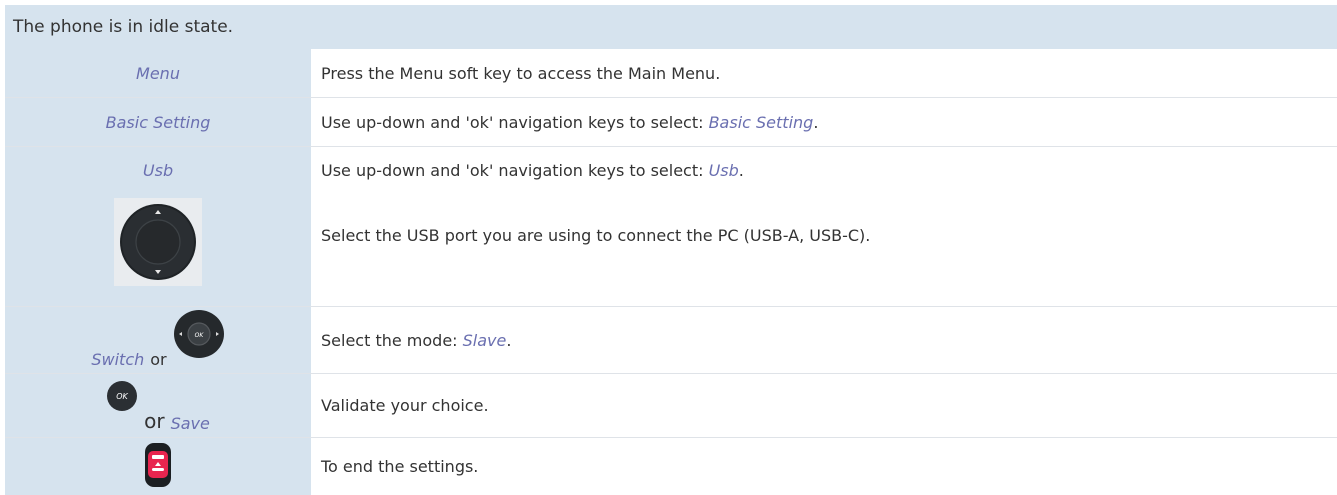 The image size is (1337, 495). I want to click on switch-label: Switch, so click(118, 359).